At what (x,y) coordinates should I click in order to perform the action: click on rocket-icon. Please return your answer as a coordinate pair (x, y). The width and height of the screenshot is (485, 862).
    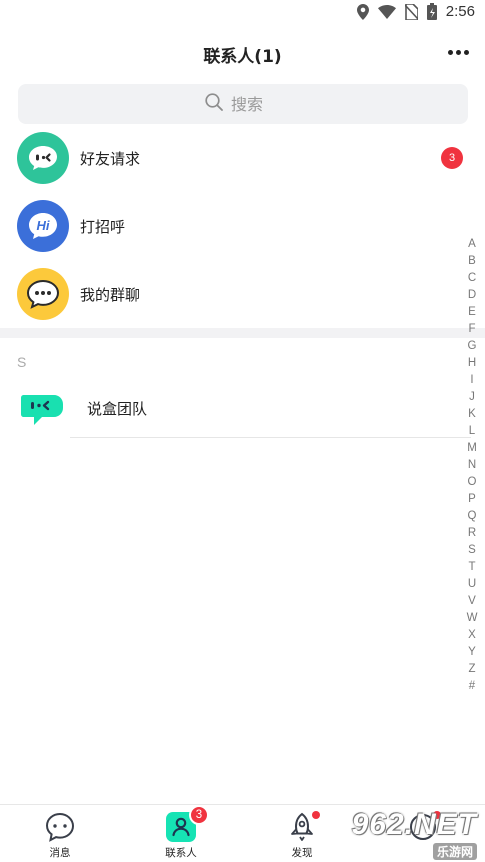
    Looking at the image, I should click on (303, 827).